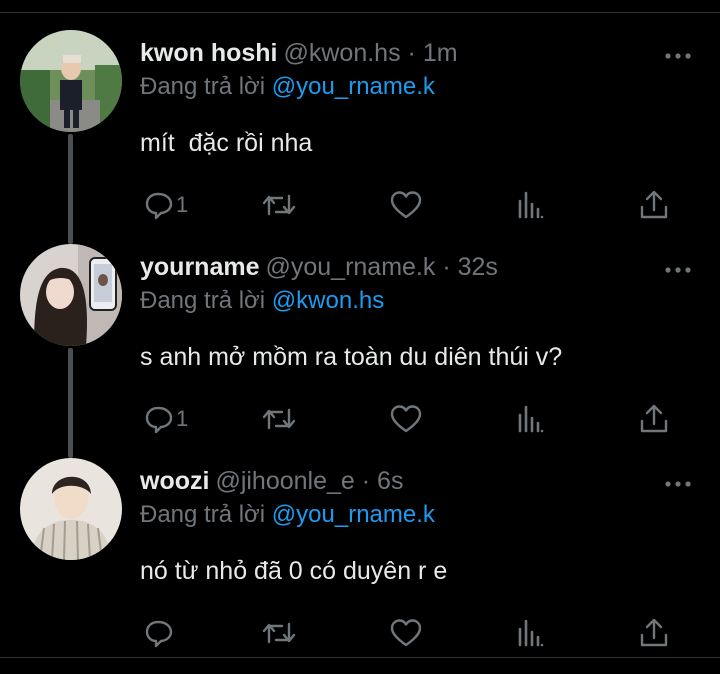 Image resolution: width=720 pixels, height=674 pixels. I want to click on handle: @you_rname.k · 32s, so click(381, 267).